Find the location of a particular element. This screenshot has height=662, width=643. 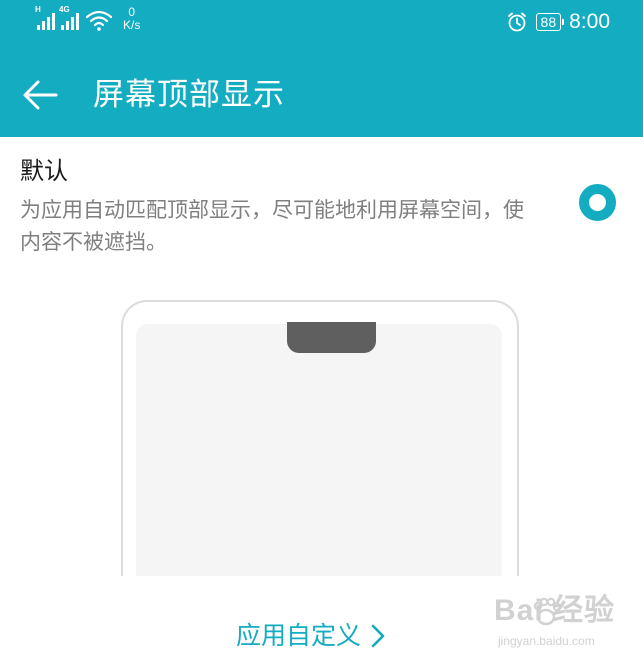

chevron-right-icon is located at coordinates (378, 636).